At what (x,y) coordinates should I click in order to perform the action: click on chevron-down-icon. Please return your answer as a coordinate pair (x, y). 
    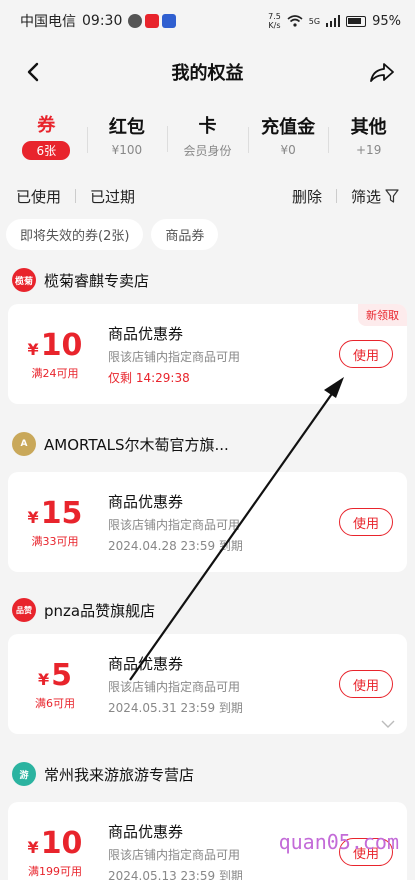
    Looking at the image, I should click on (388, 724).